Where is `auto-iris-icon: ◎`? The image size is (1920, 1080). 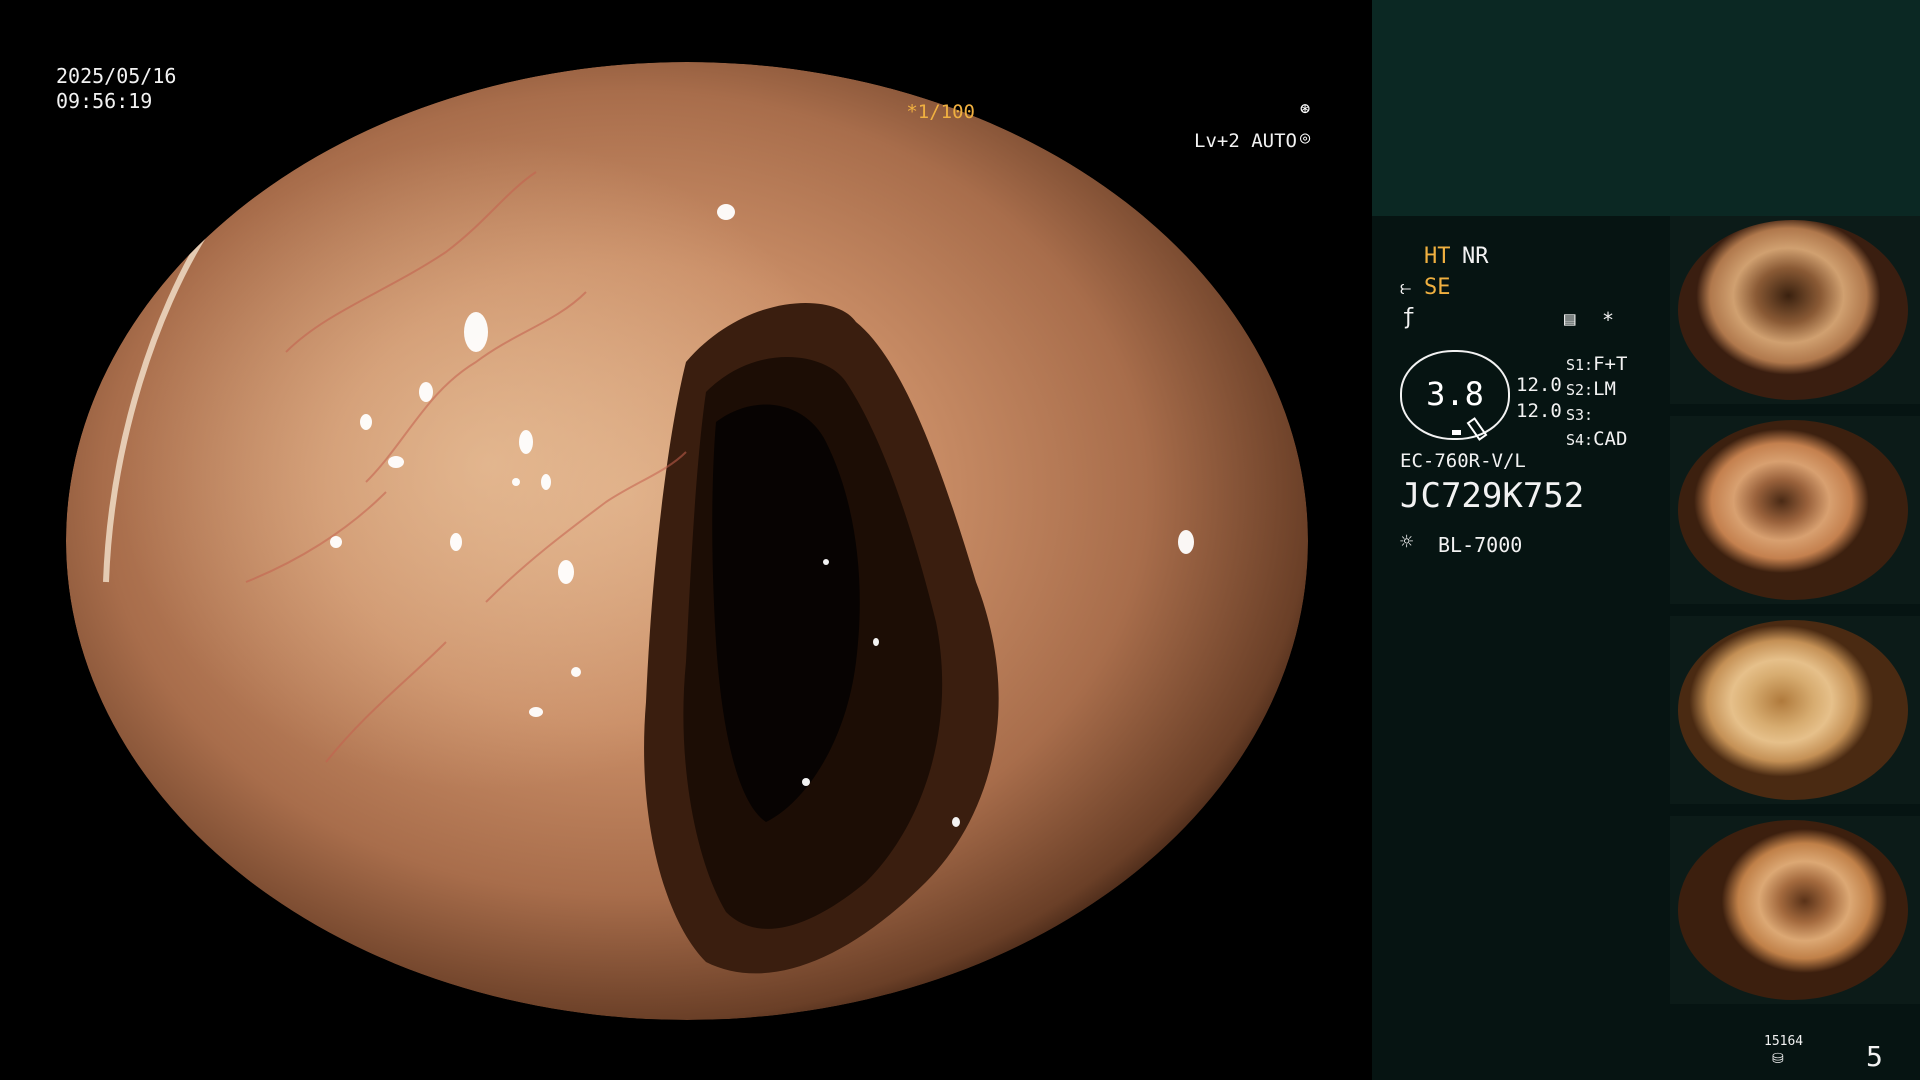
auto-iris-icon: ◎ is located at coordinates (1305, 138).